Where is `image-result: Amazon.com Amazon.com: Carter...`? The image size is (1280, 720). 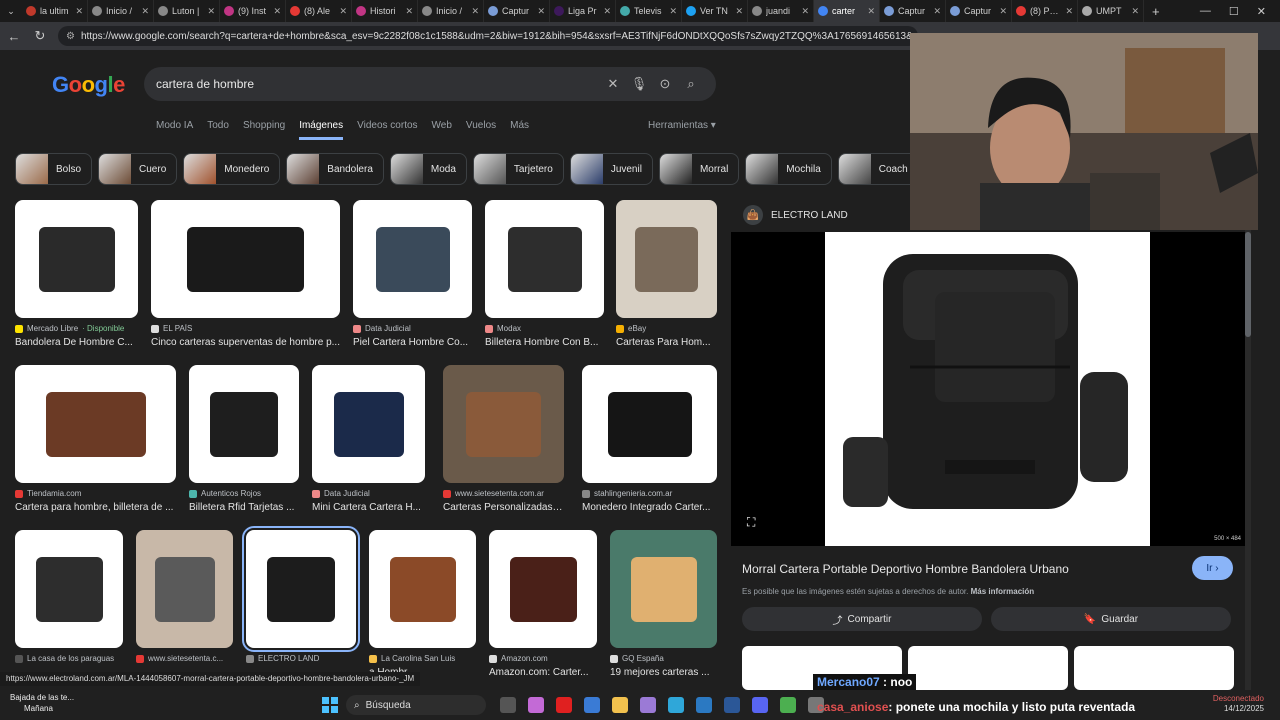
image-result: Amazon.com Amazon.com: Carter... is located at coordinates (543, 604).